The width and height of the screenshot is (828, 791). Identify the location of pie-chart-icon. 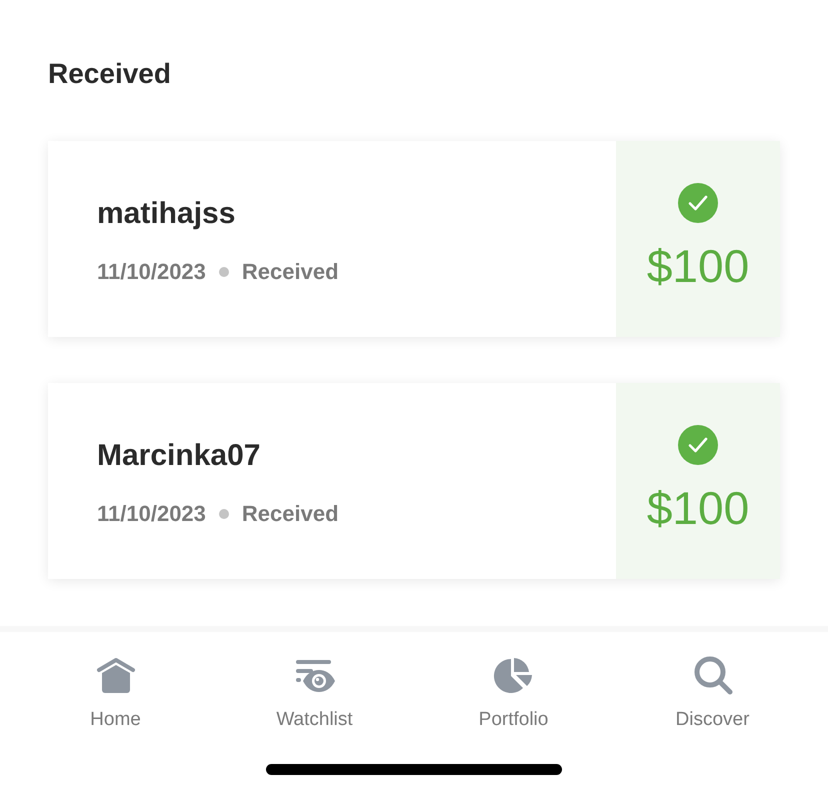
(513, 675).